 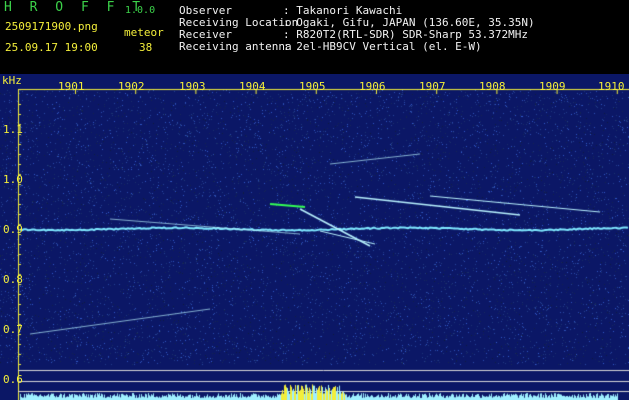 What do you see at coordinates (382, 46) in the screenshot?
I see `meta-value-antenna: : 2el-HB9CV Vertical (el. E-W)` at bounding box center [382, 46].